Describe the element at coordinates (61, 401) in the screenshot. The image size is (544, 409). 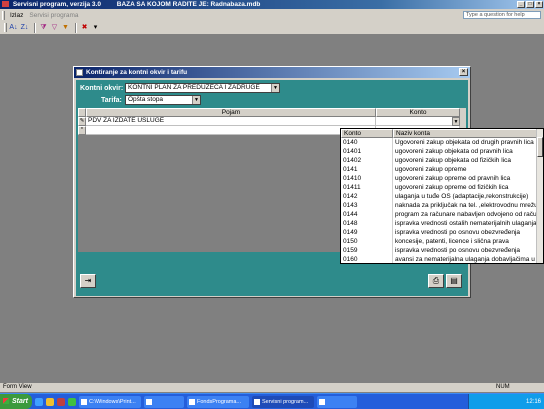
I see `app-quicklaunch-icon` at that location.